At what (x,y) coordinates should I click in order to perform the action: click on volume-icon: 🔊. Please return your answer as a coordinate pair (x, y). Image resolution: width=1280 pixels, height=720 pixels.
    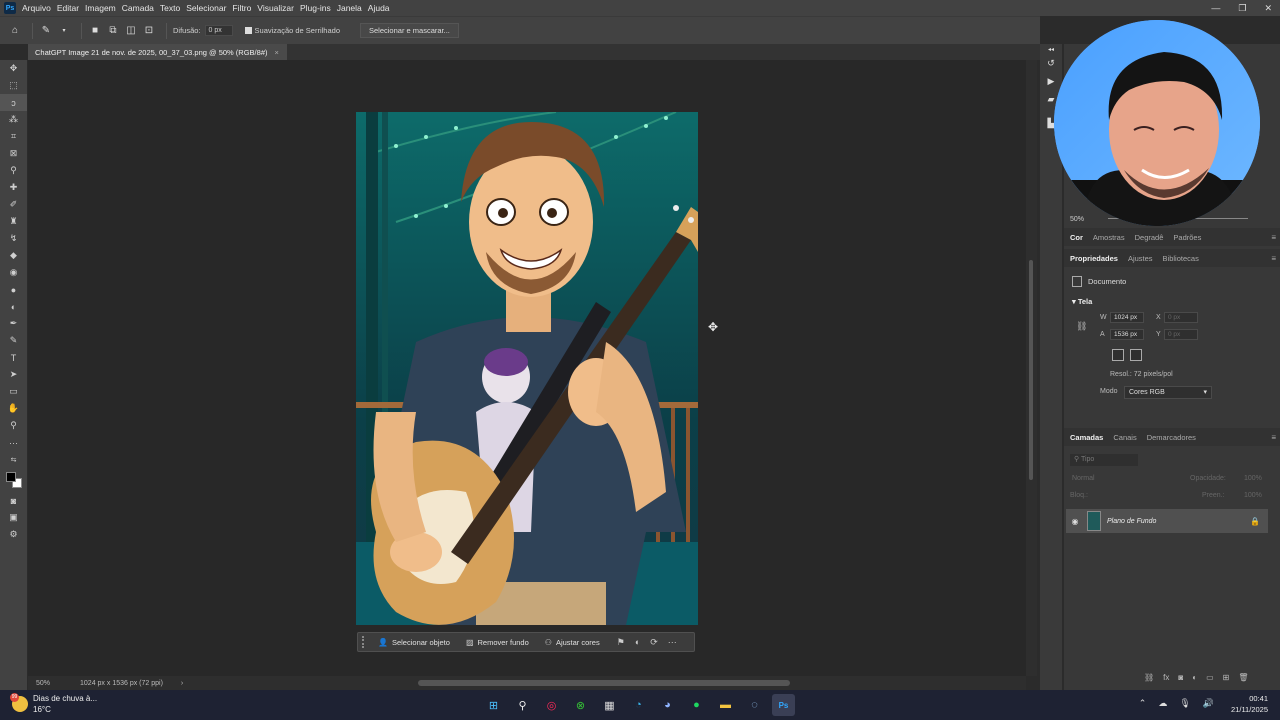
    Looking at the image, I should click on (1208, 703).